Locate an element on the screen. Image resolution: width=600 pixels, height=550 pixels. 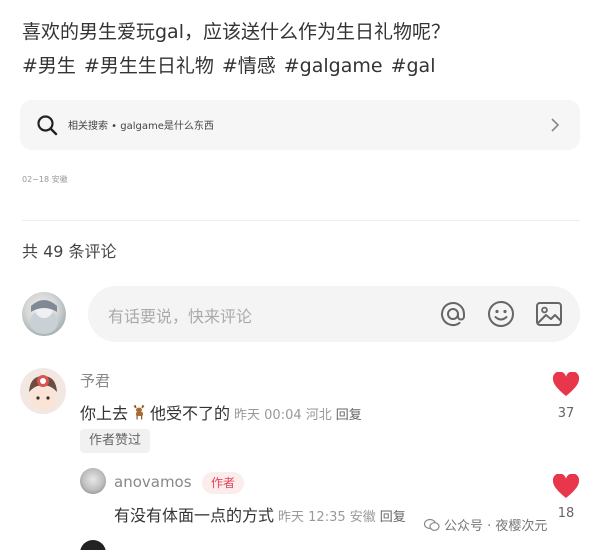
comment-text: 有没有体面一点的方式 昨天 12:35 安徽 回复 is located at coordinates (260, 514).